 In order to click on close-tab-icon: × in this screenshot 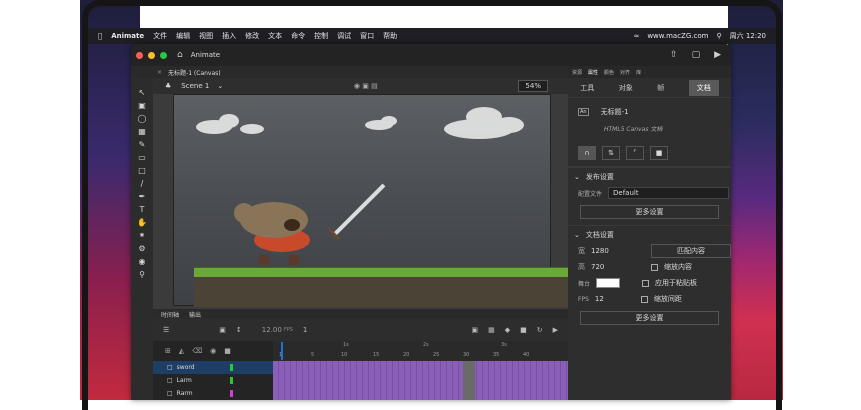, I will do `click(159, 72)`.